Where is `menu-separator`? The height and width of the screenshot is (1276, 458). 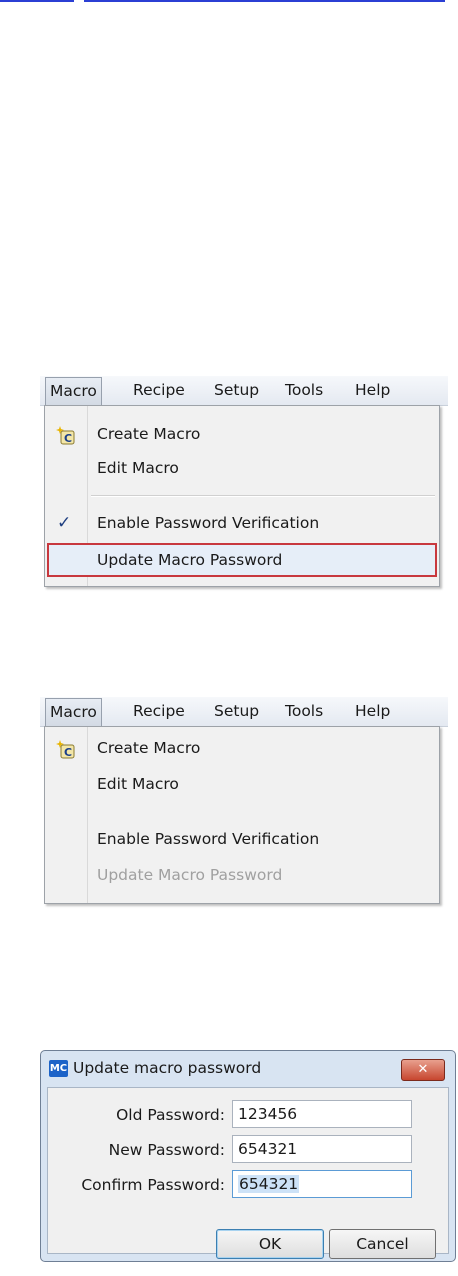 menu-separator is located at coordinates (263, 496).